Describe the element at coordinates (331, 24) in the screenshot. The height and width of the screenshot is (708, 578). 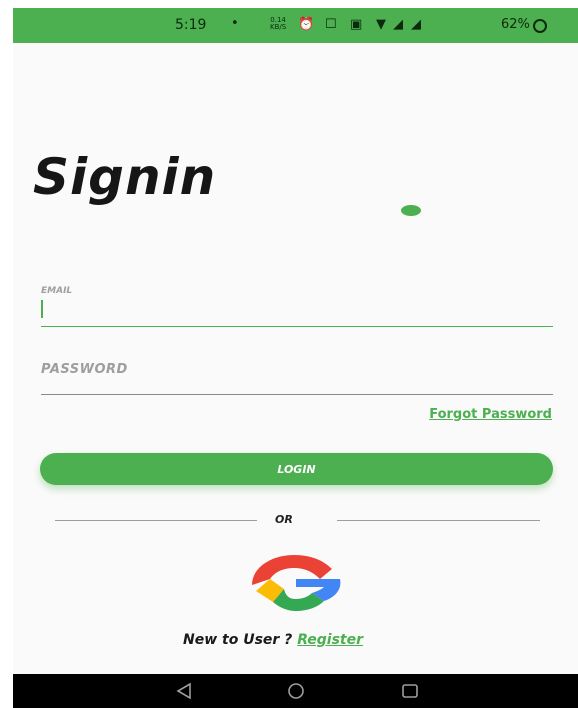
I see `screenshot-icon: ☐` at that location.